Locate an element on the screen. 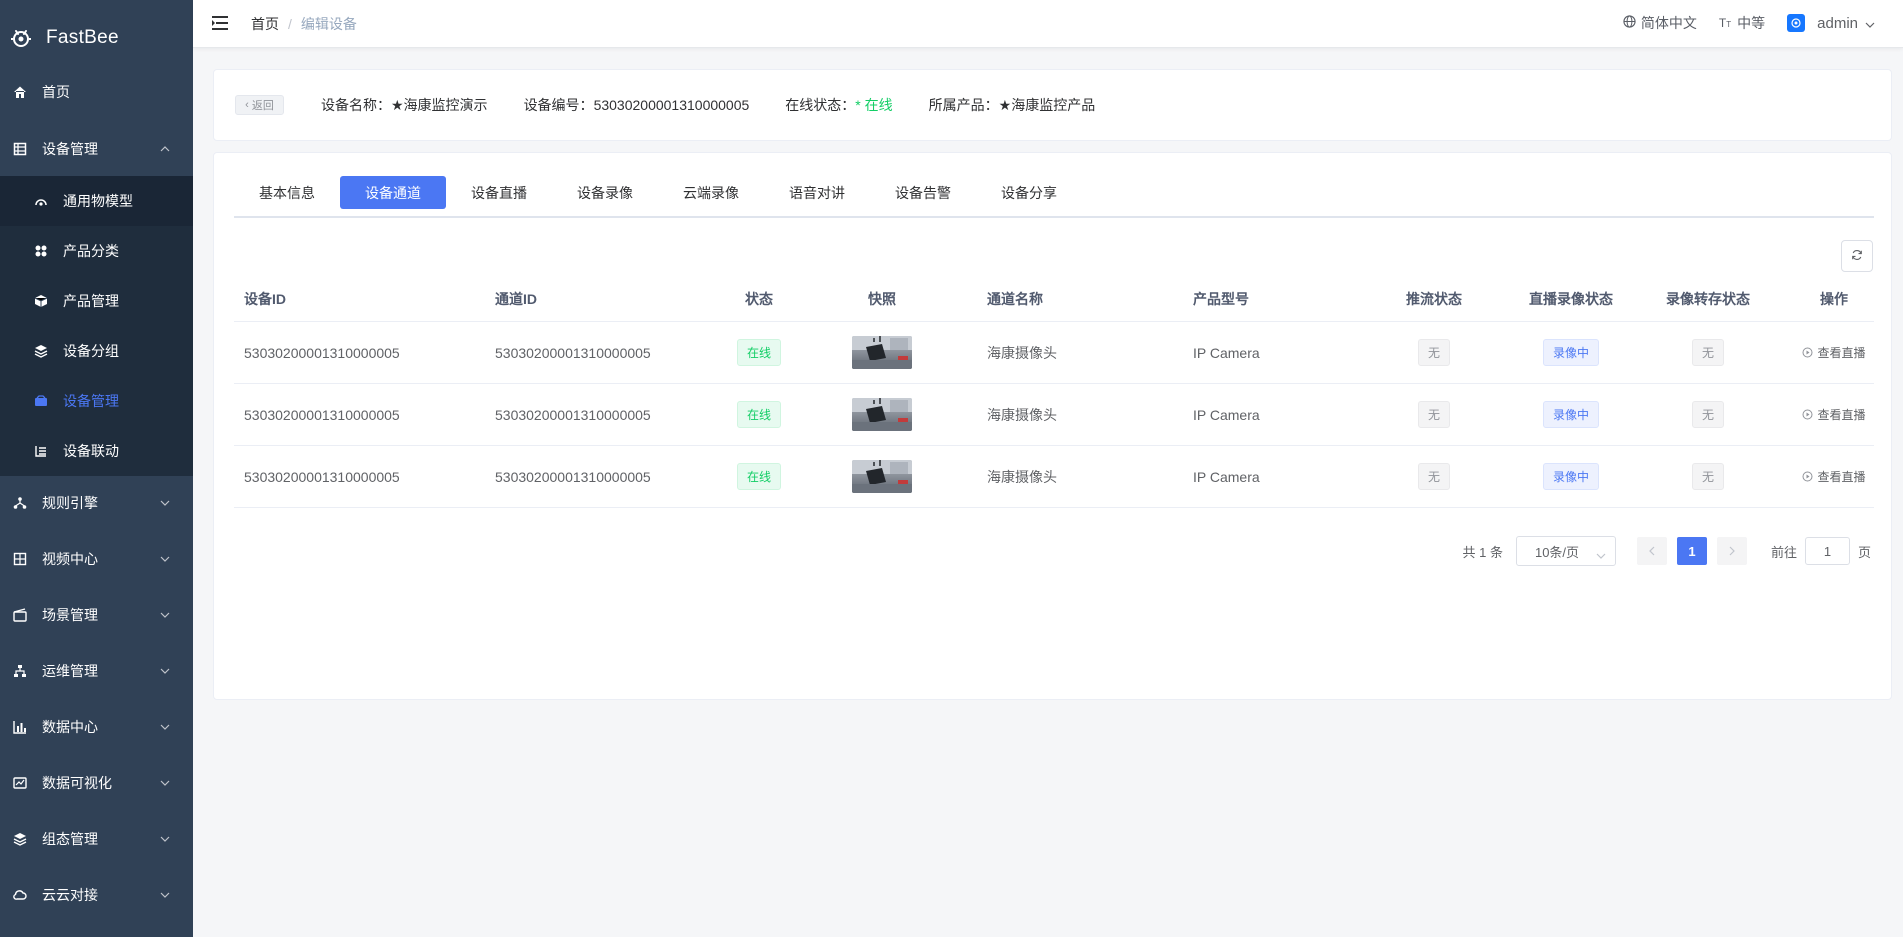 Image resolution: width=1903 pixels, height=937 pixels. tab-intercom: 语音对讲 is located at coordinates (817, 192).